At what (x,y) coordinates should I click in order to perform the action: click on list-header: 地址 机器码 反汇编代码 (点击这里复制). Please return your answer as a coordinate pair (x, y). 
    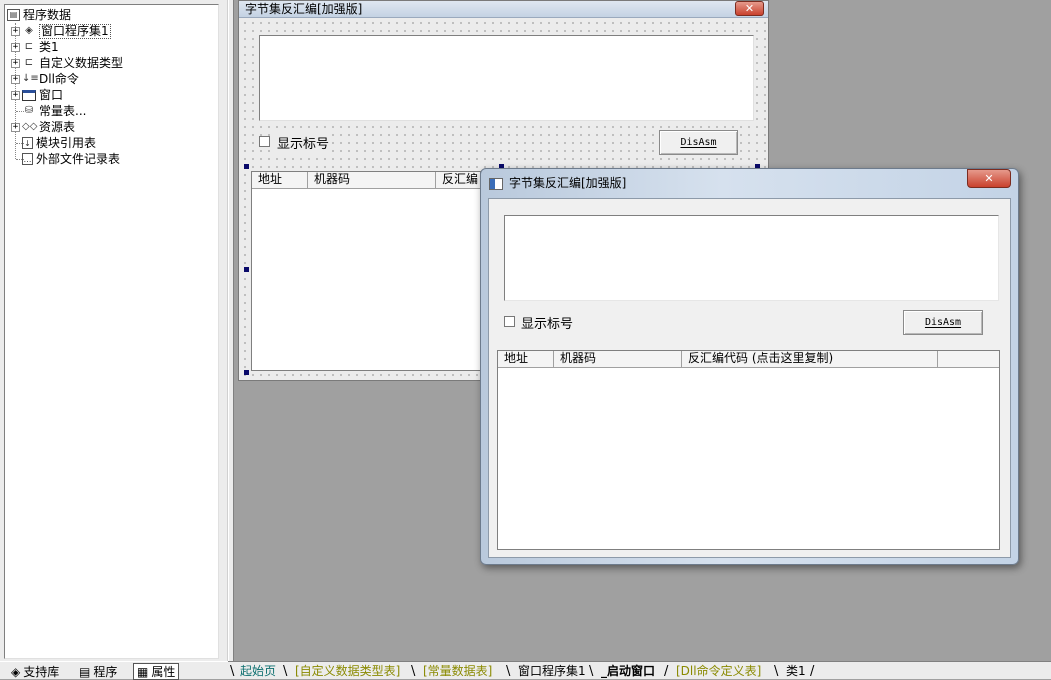
    Looking at the image, I should click on (748, 359).